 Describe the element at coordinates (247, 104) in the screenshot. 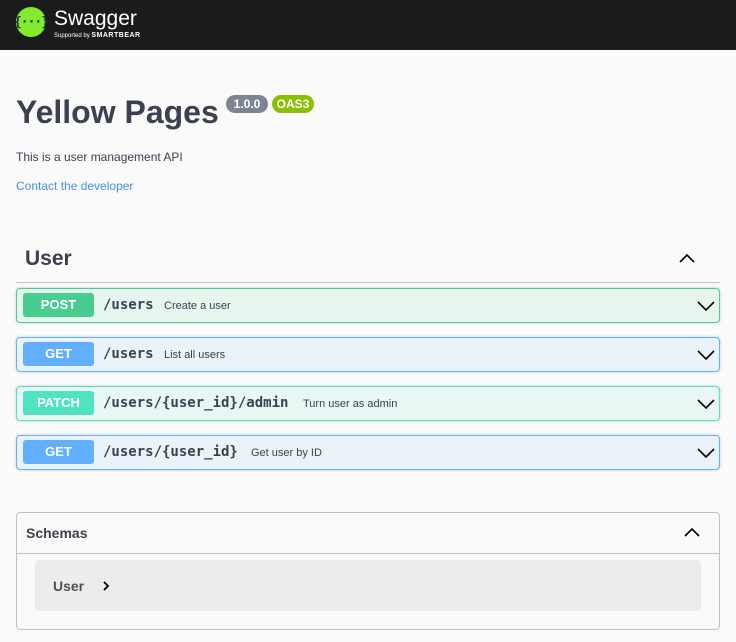

I see `version-badge: 1.0.0` at that location.